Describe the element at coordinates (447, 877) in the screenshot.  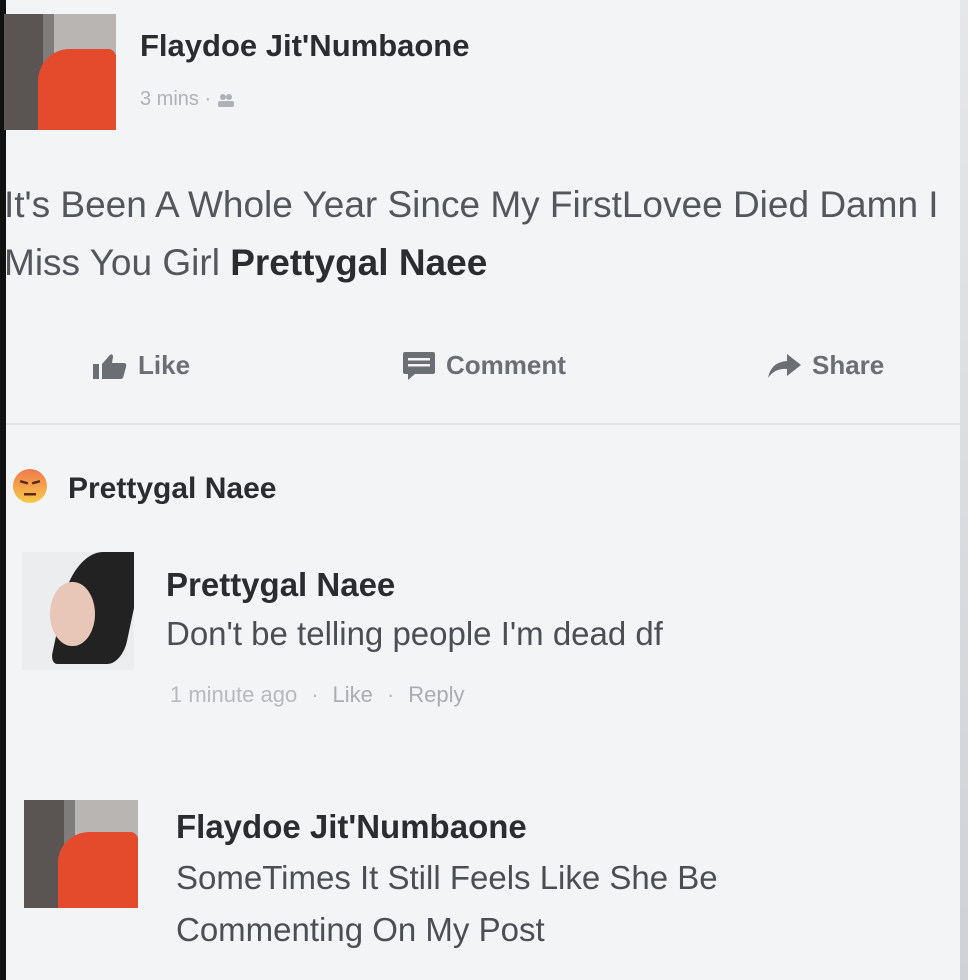
I see `comment-text-line: SomeTimes It Still Feels Like She Be` at that location.